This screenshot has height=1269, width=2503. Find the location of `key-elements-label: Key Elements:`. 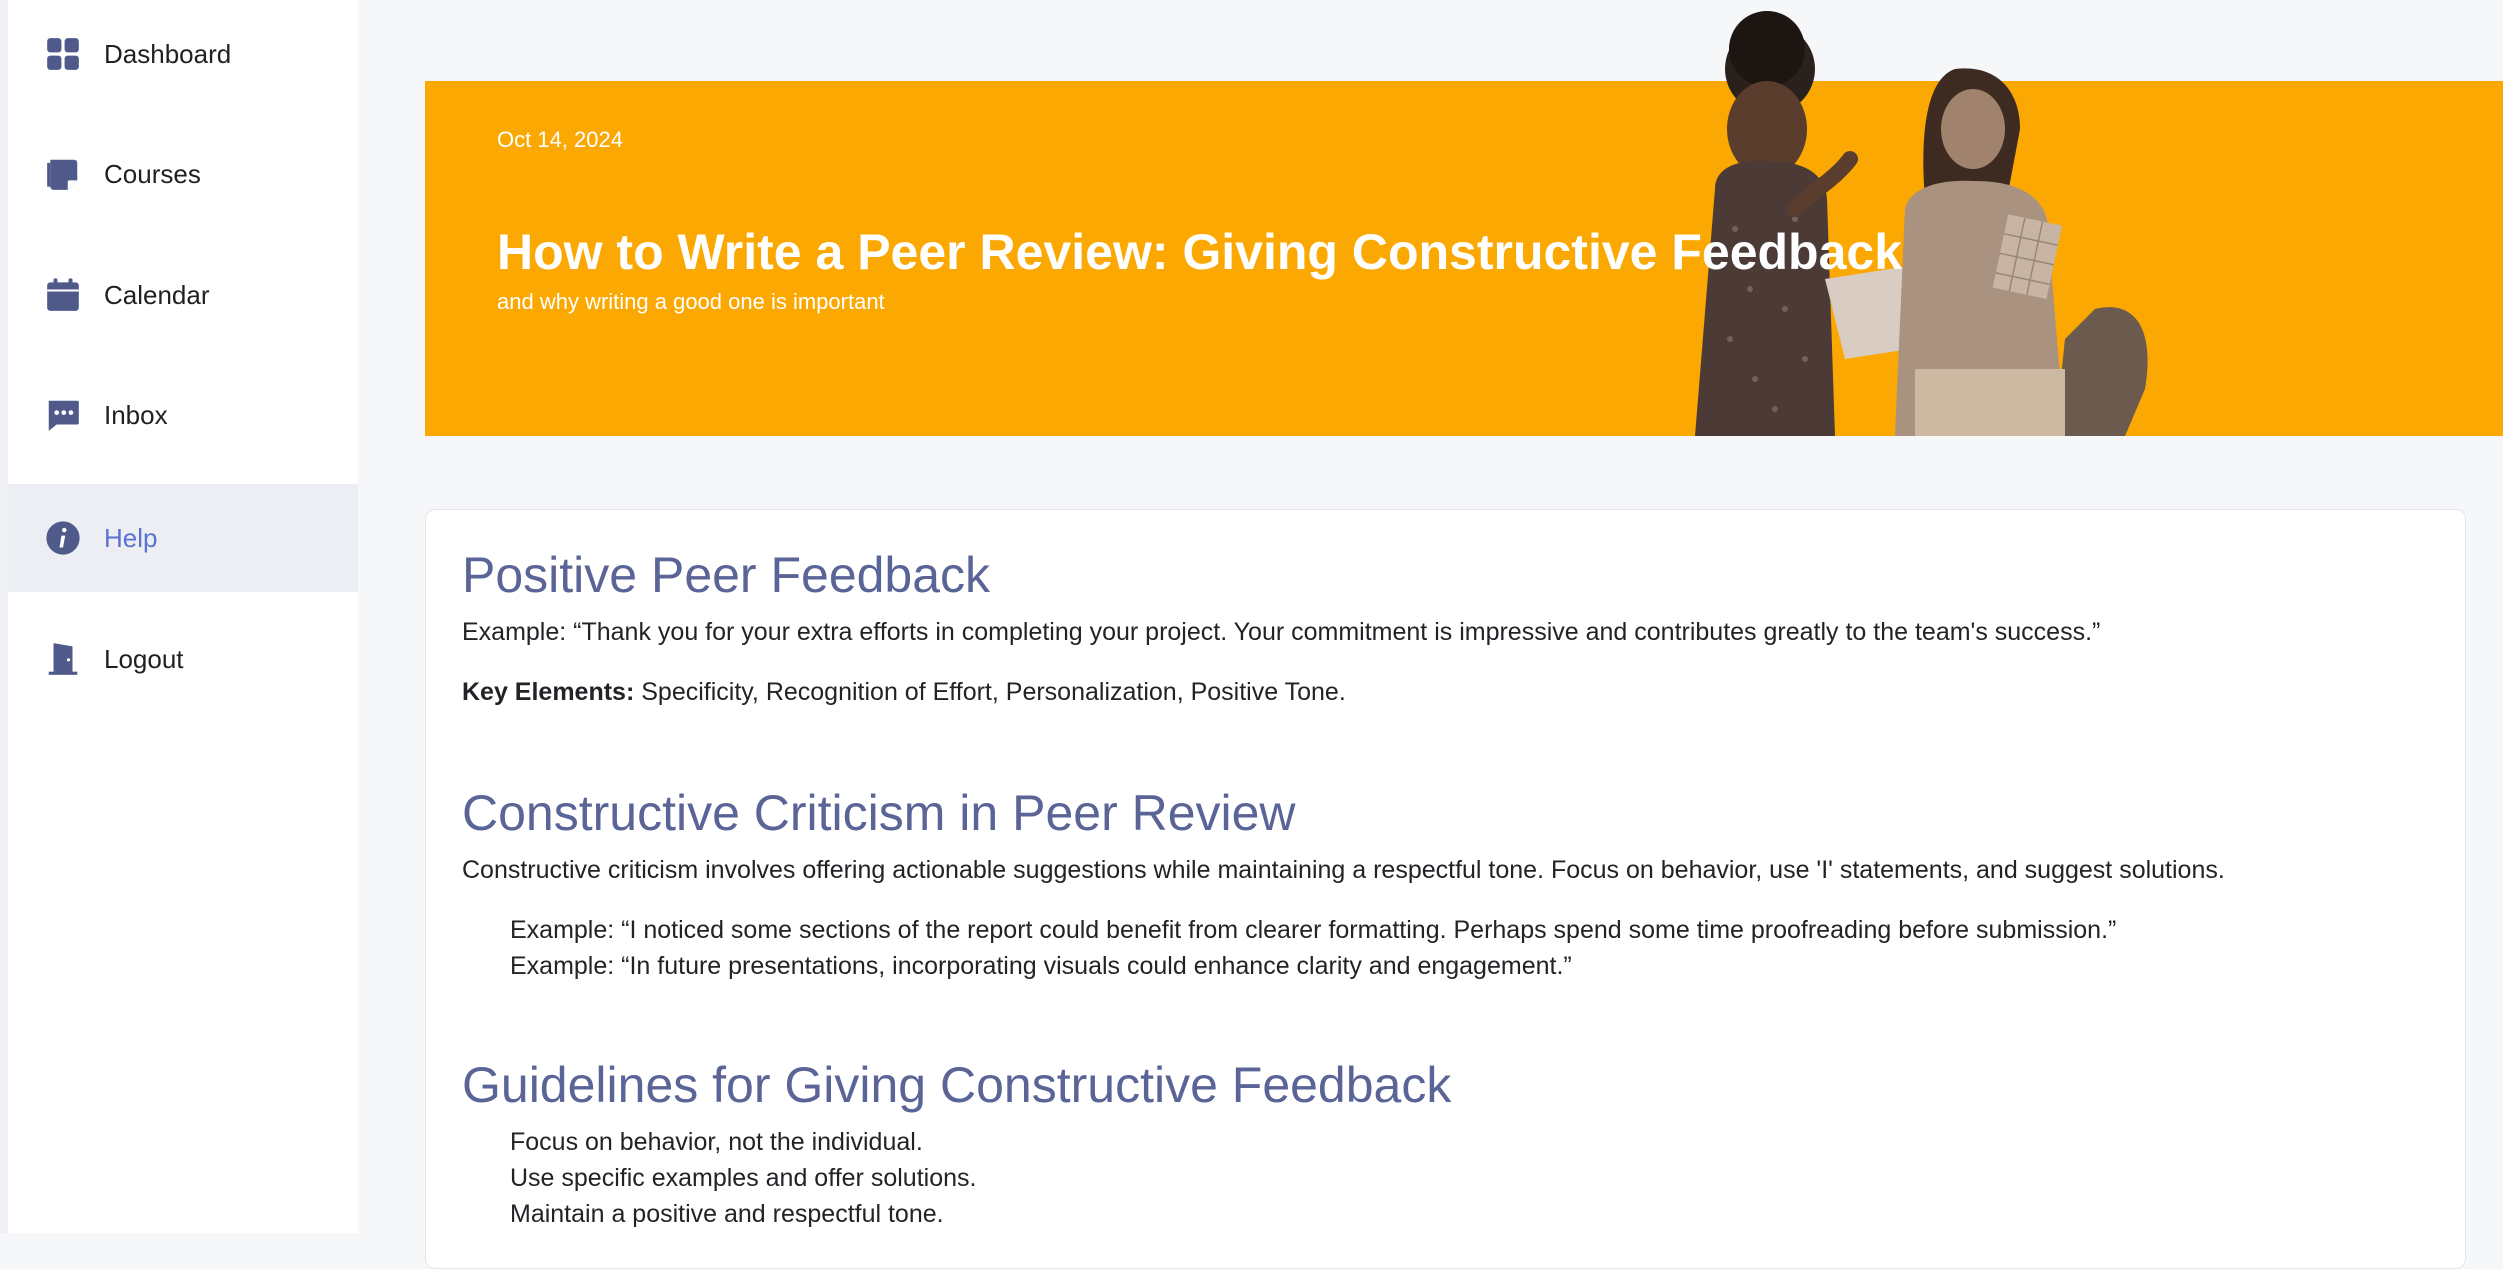

key-elements-label: Key Elements: is located at coordinates (548, 692).